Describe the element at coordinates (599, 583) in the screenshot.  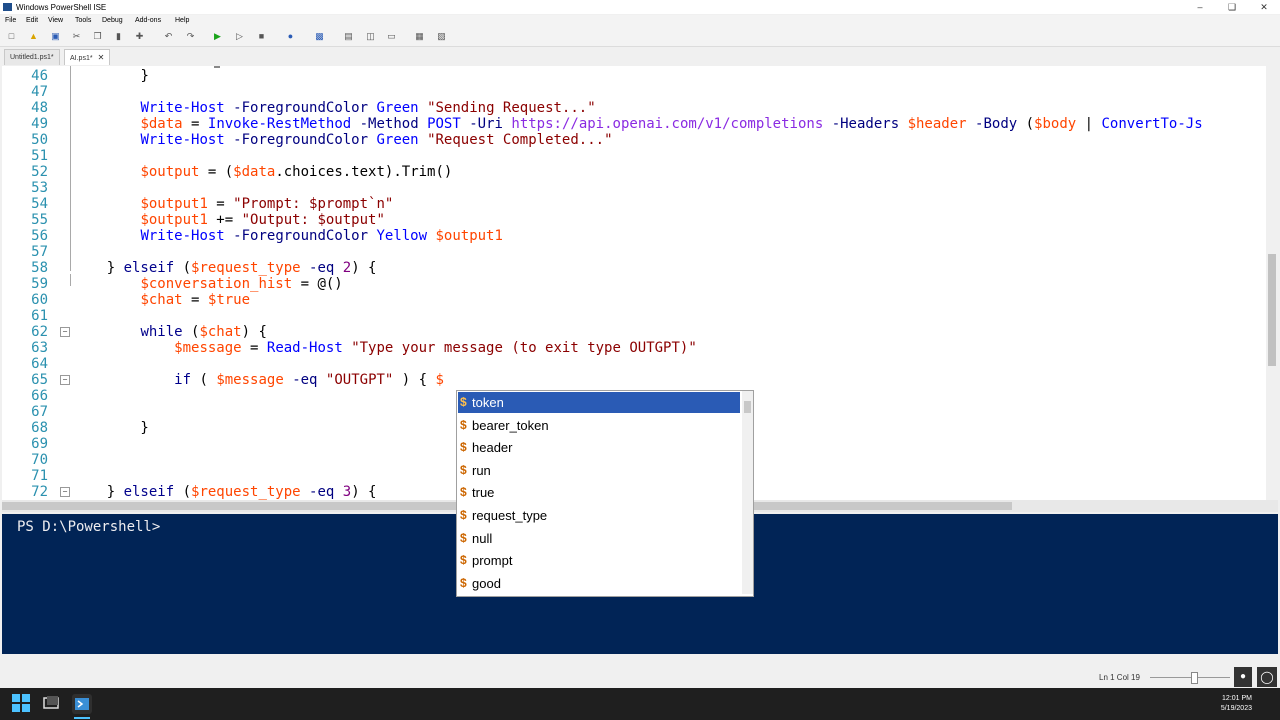
I see `completion-item: $ good` at that location.